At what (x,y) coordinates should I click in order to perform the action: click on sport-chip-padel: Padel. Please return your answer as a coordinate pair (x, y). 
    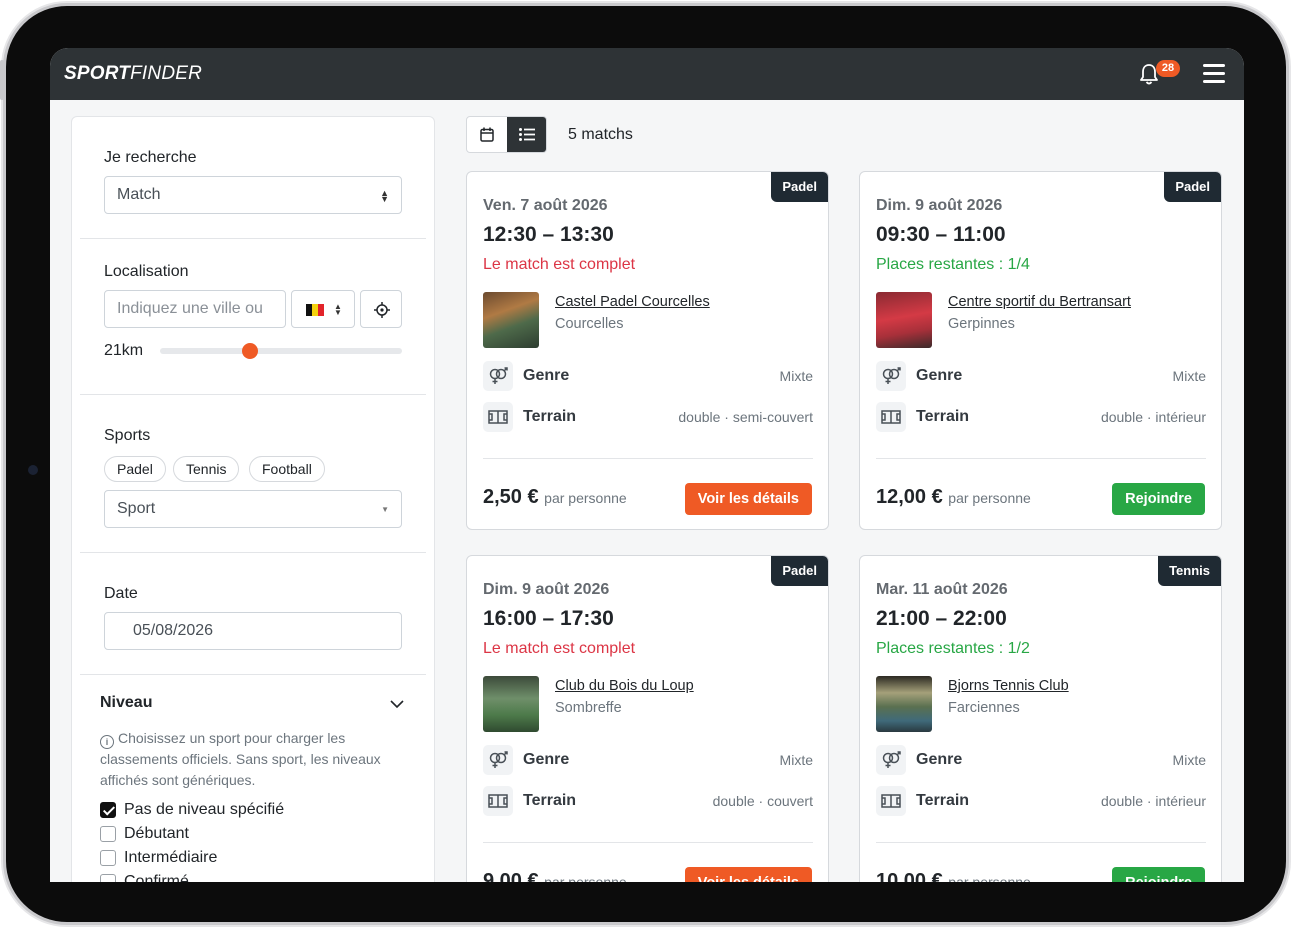
    Looking at the image, I should click on (135, 469).